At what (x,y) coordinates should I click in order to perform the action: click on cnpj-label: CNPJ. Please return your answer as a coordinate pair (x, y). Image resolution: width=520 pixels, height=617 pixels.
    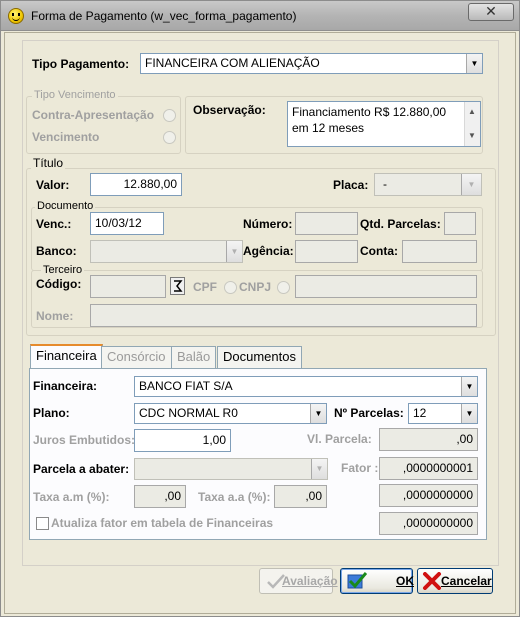
    Looking at the image, I should click on (255, 287).